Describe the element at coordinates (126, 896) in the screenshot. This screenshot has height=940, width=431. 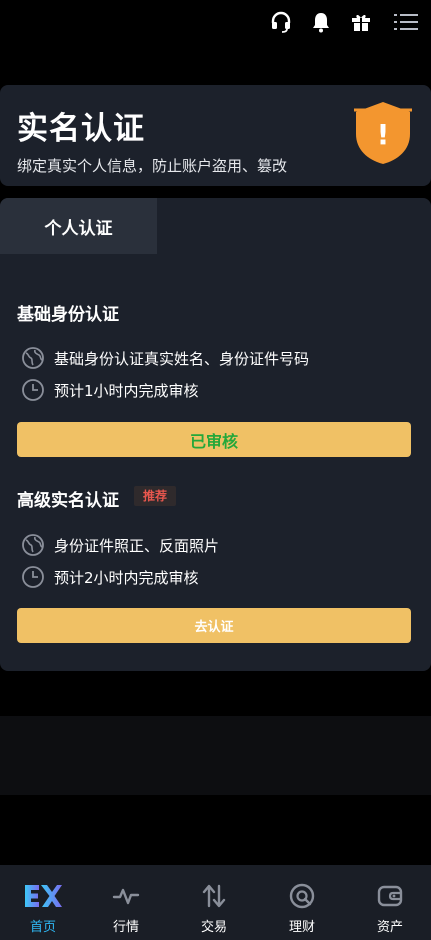
I see `pulse-icon` at that location.